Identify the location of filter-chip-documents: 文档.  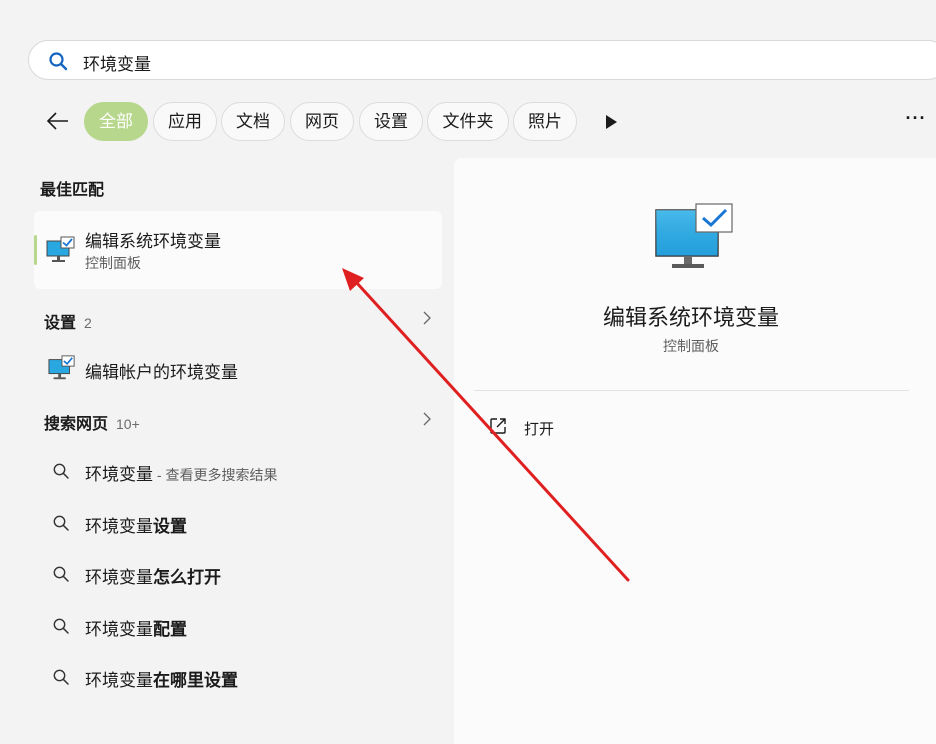
(253, 121).